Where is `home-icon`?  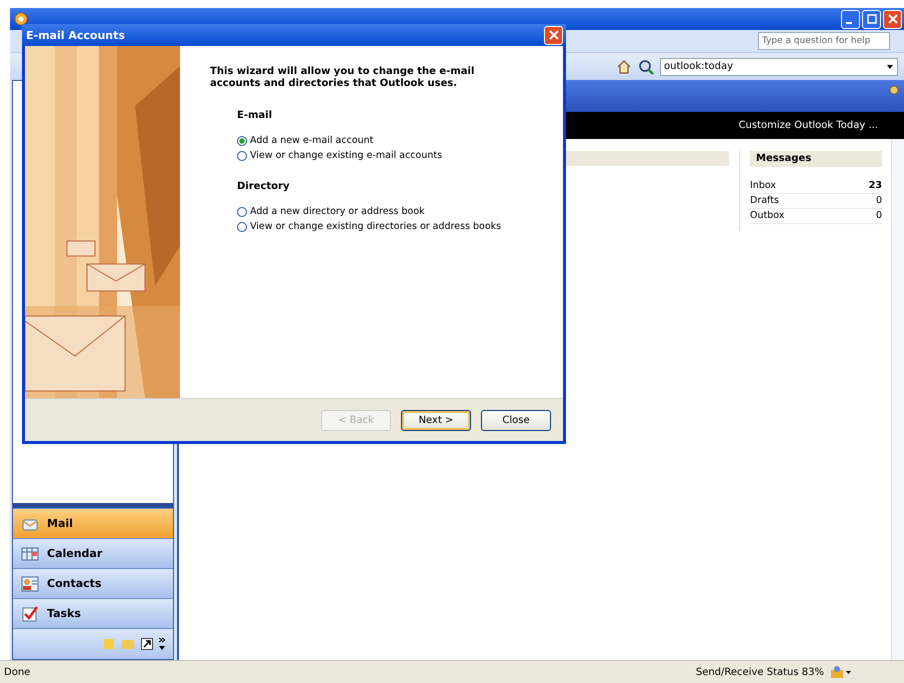
home-icon is located at coordinates (624, 66).